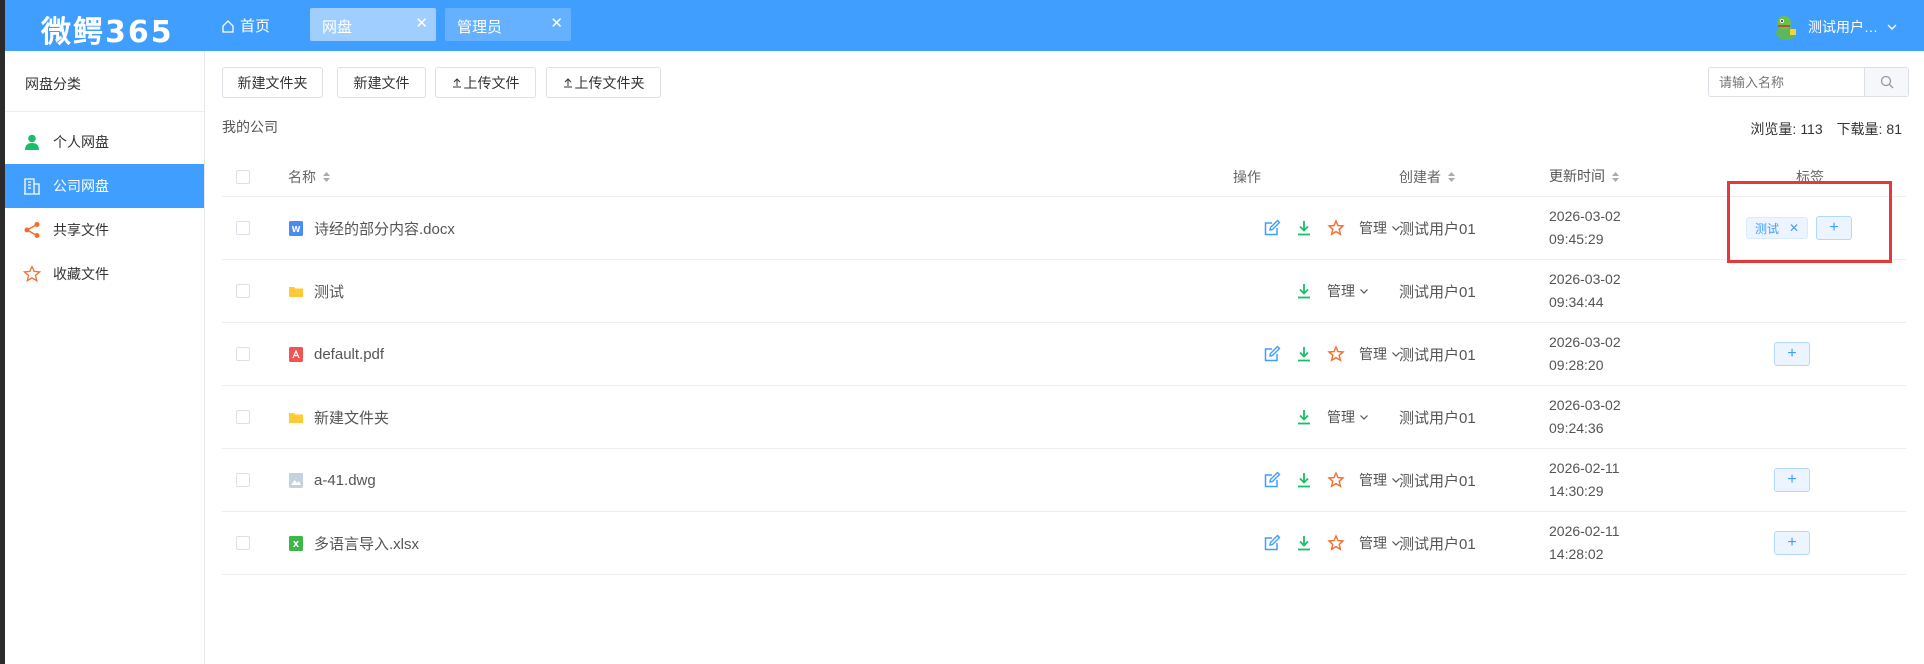 Image resolution: width=1924 pixels, height=664 pixels. I want to click on app-logo: 微鳄365, so click(107, 32).